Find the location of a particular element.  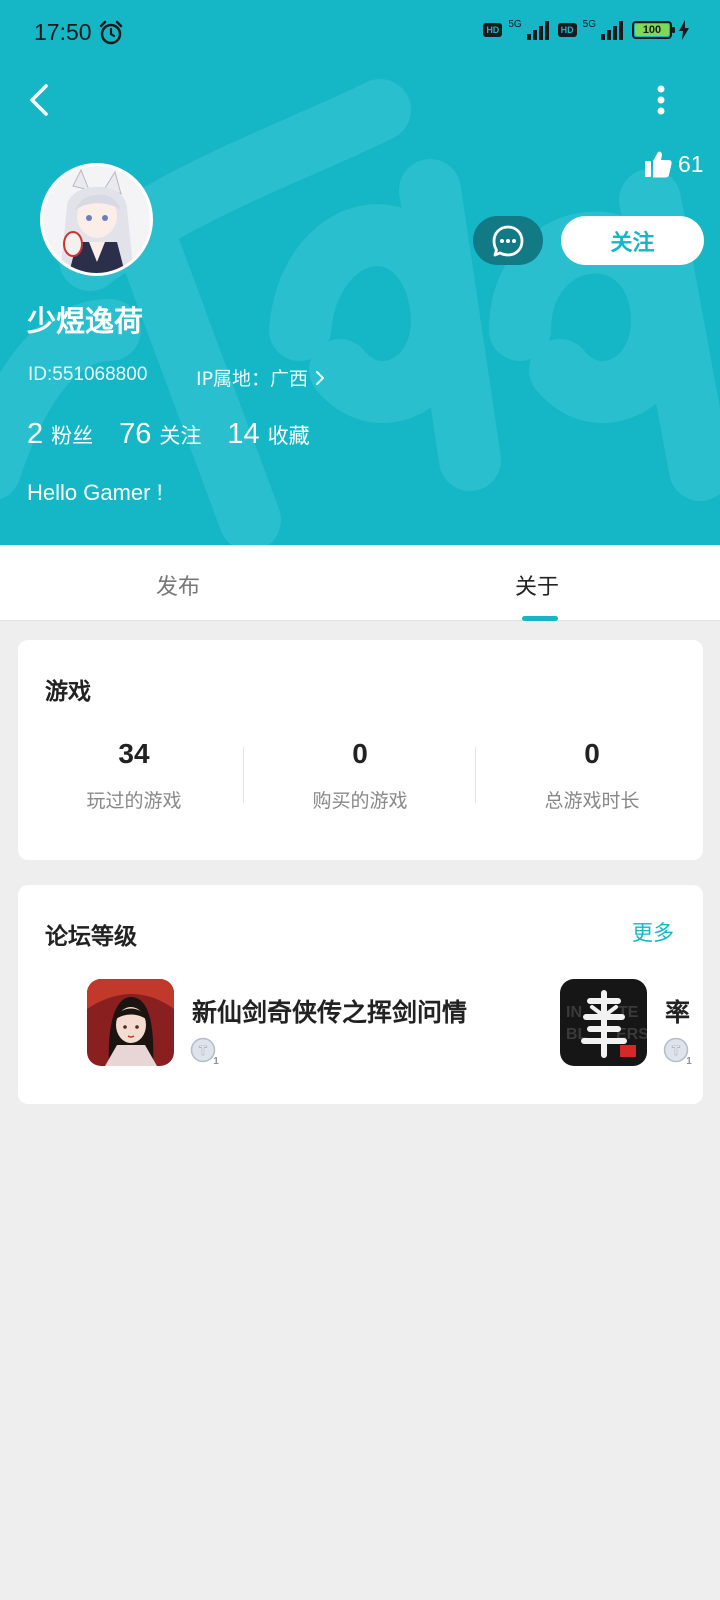

message-button is located at coordinates (508, 240).